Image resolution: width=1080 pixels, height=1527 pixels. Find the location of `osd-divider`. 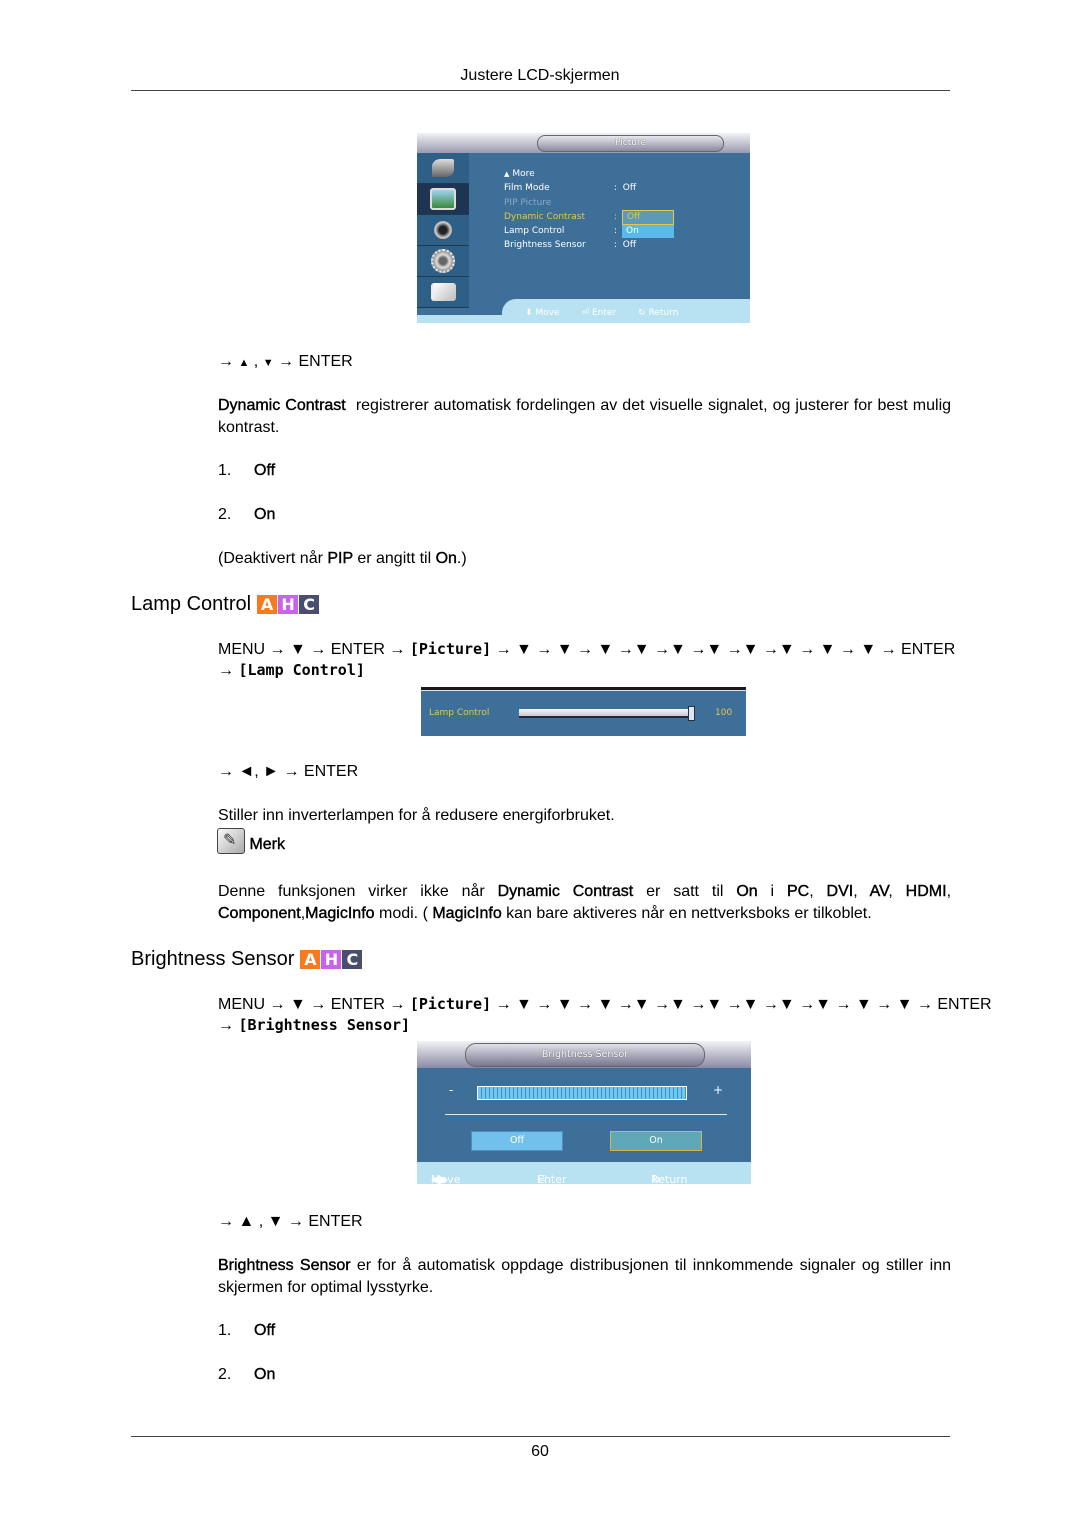

osd-divider is located at coordinates (586, 1114).